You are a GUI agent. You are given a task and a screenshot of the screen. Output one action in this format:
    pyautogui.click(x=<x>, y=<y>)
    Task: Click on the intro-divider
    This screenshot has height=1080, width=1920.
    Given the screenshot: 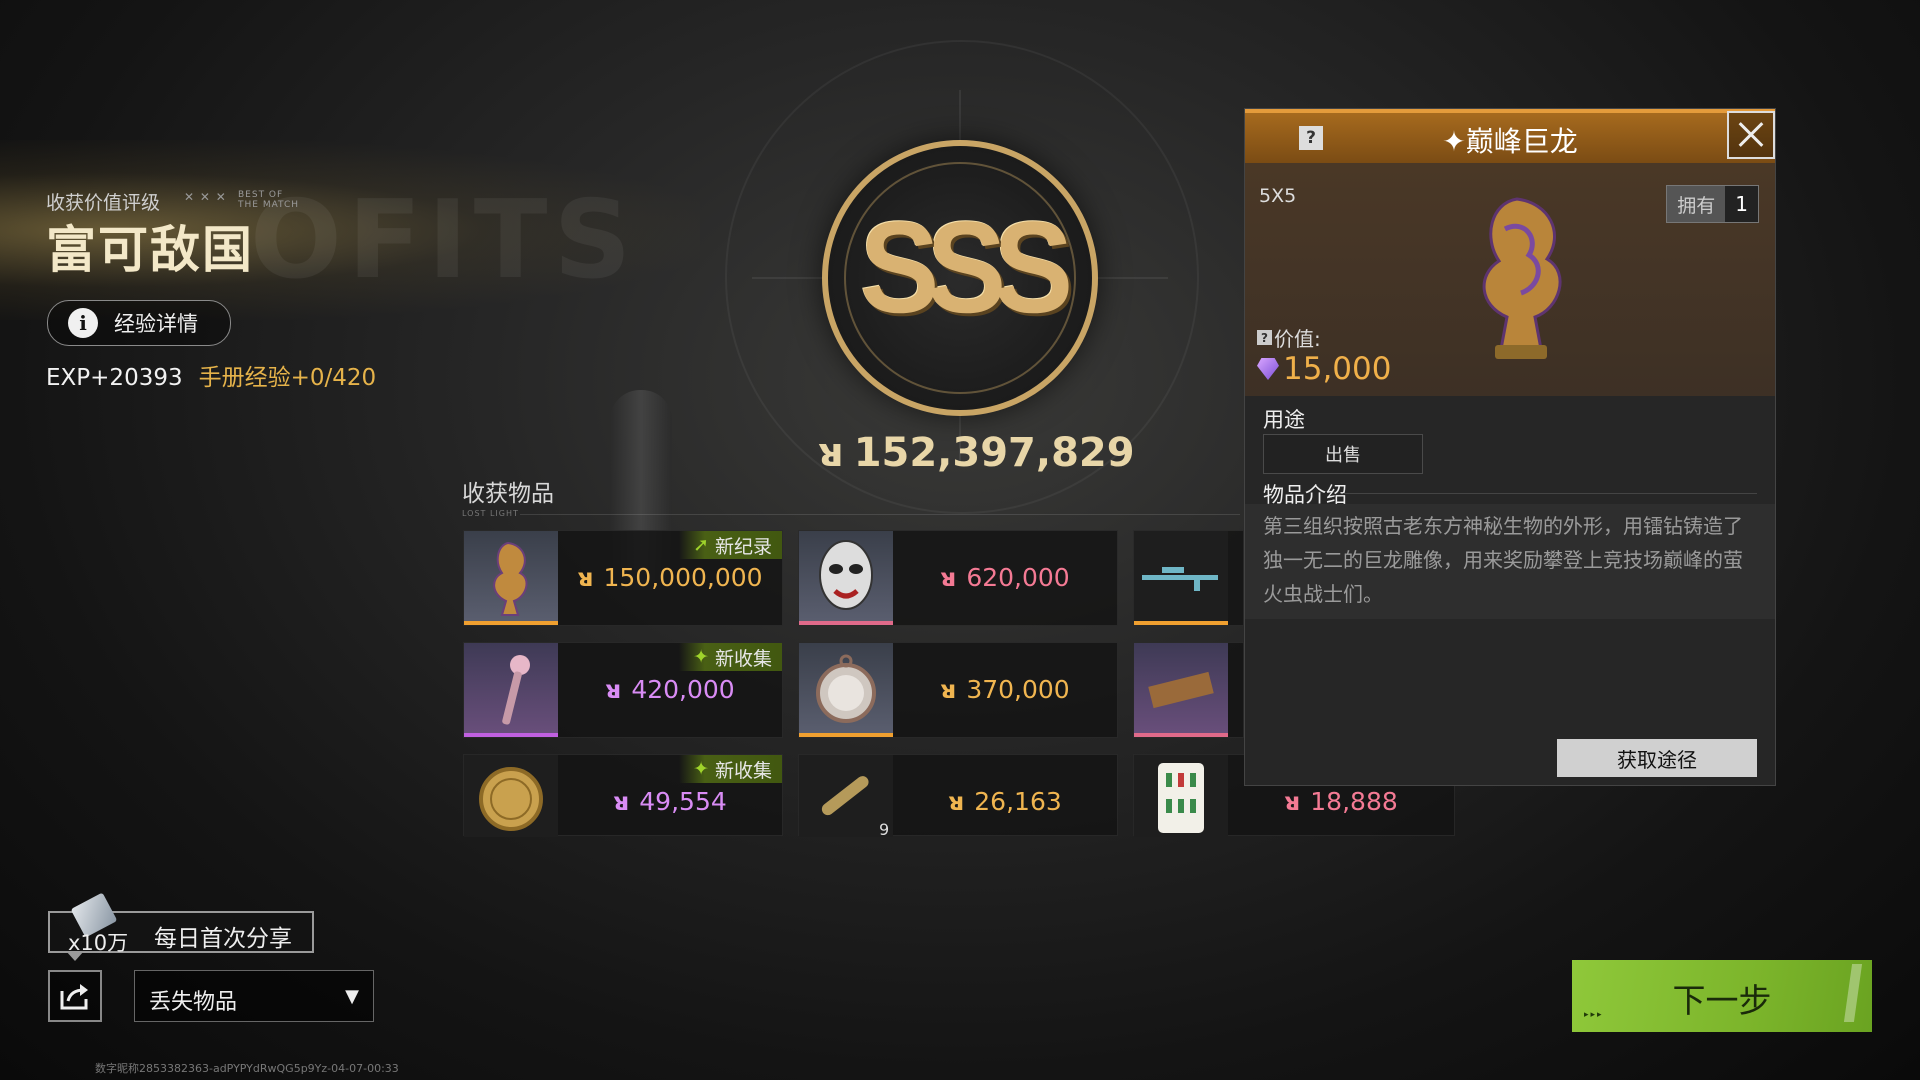 What is the action you would take?
    pyautogui.click(x=1550, y=493)
    